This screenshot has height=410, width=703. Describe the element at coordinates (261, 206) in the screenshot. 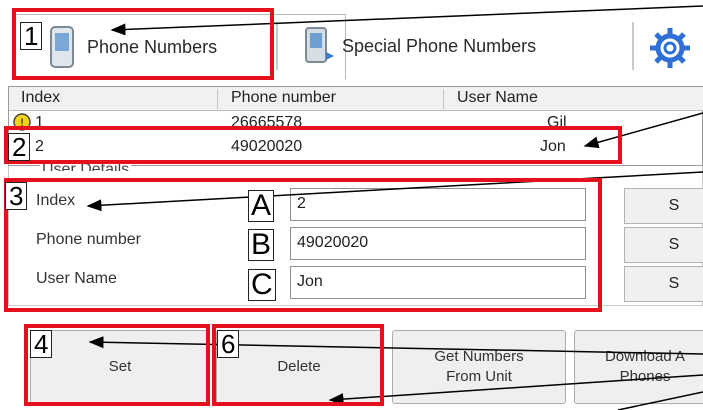

I see `field-marker: A` at that location.